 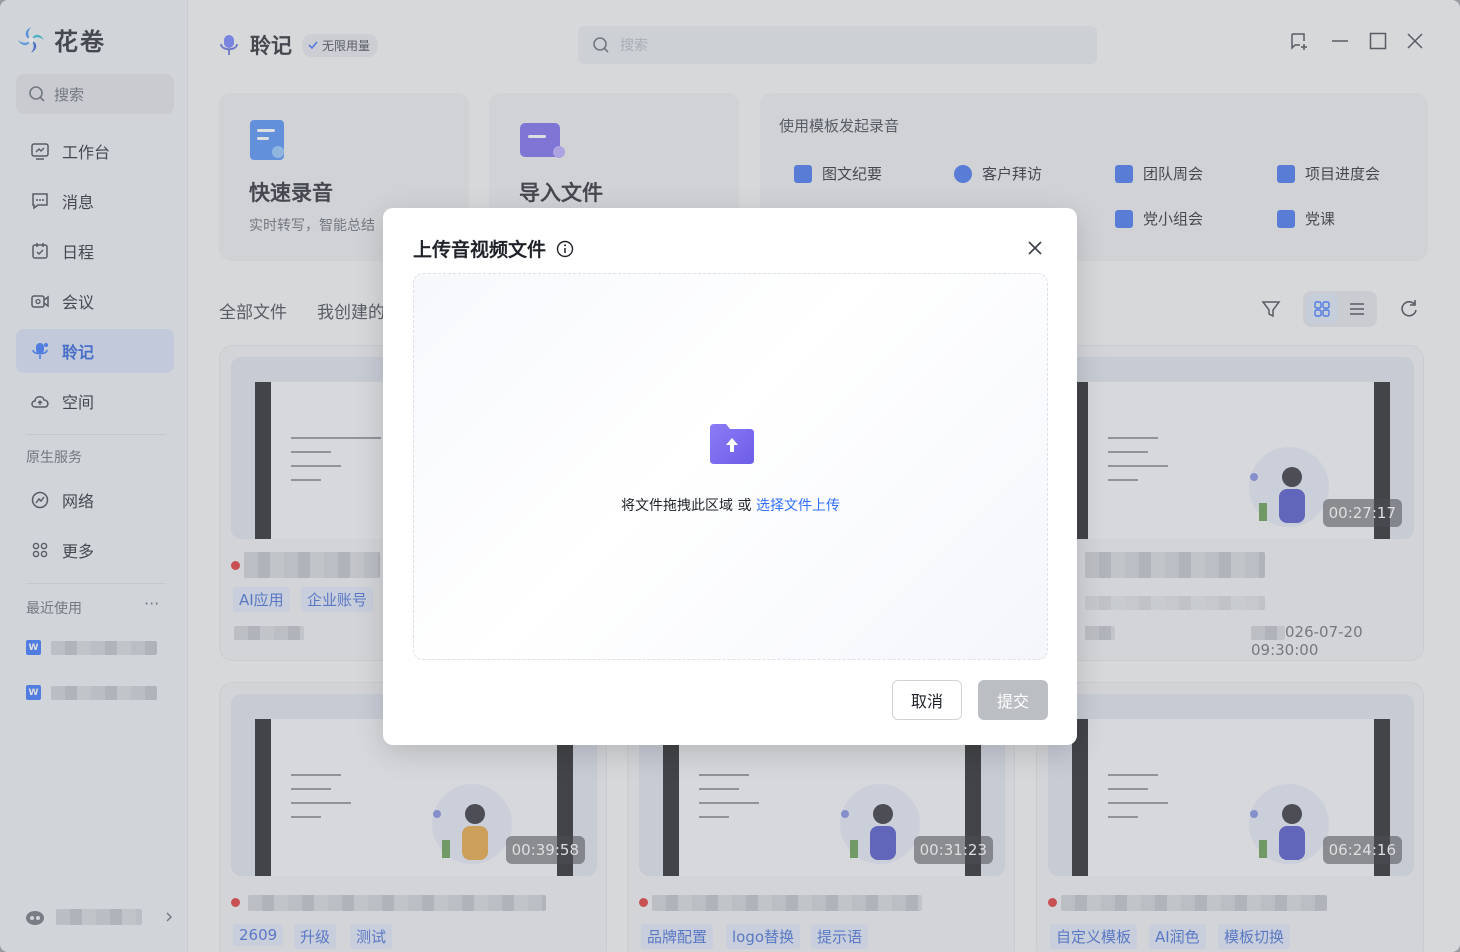 I want to click on dialog-title: 上传音视频文件, so click(x=493, y=248).